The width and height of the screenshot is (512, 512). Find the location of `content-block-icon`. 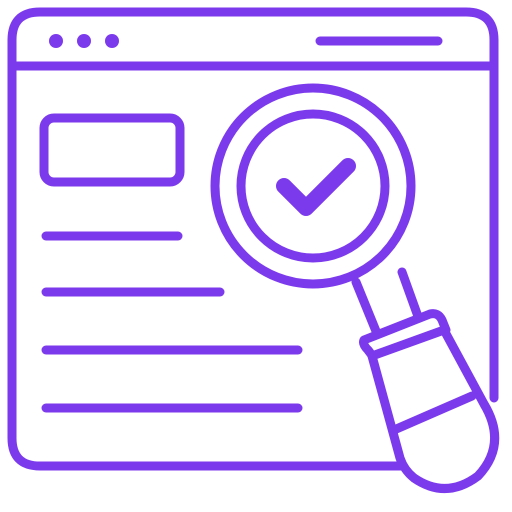

content-block-icon is located at coordinates (112, 150).